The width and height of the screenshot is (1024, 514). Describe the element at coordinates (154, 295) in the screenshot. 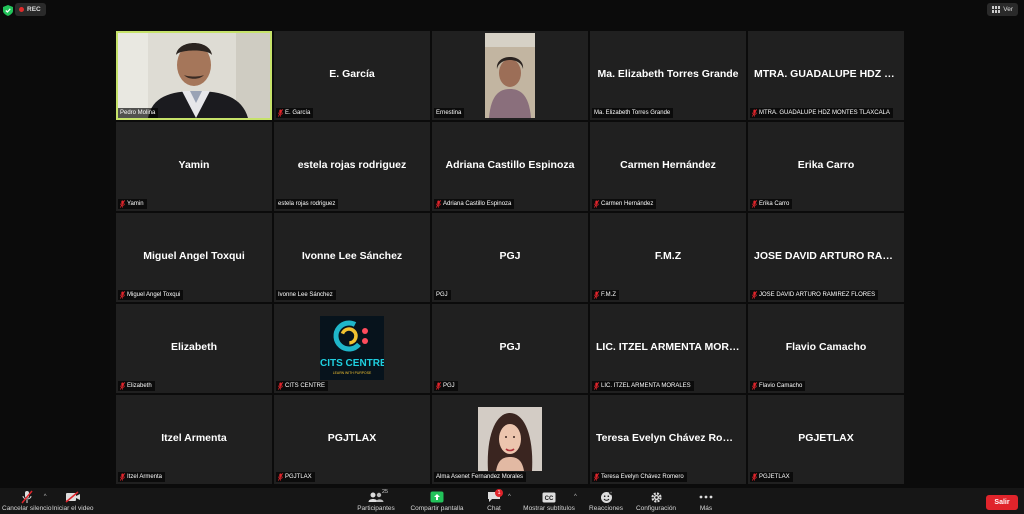

I see `participant-name-text: Miguel Angel Toxqui` at that location.